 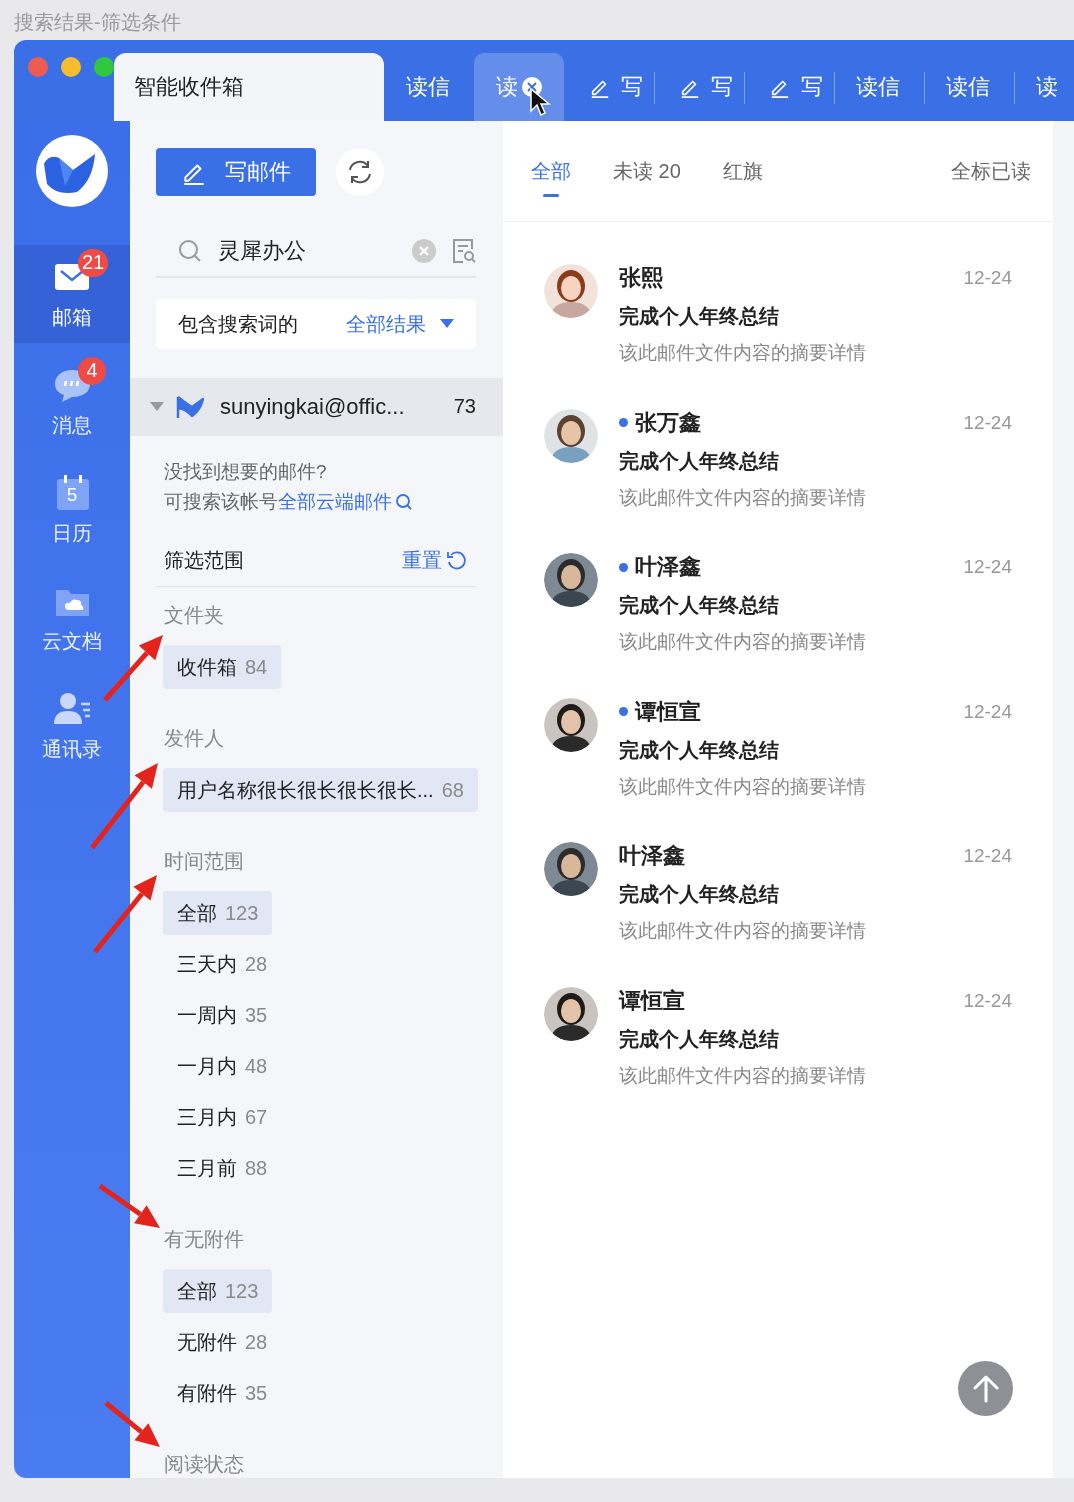 I want to click on reset-button: 重置, so click(x=434, y=560).